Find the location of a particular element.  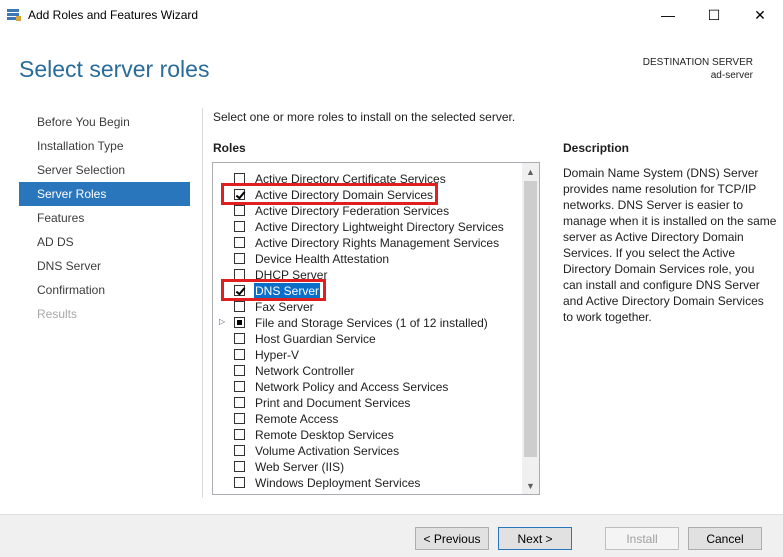

annotation-highlight-dns is located at coordinates (273, 290).